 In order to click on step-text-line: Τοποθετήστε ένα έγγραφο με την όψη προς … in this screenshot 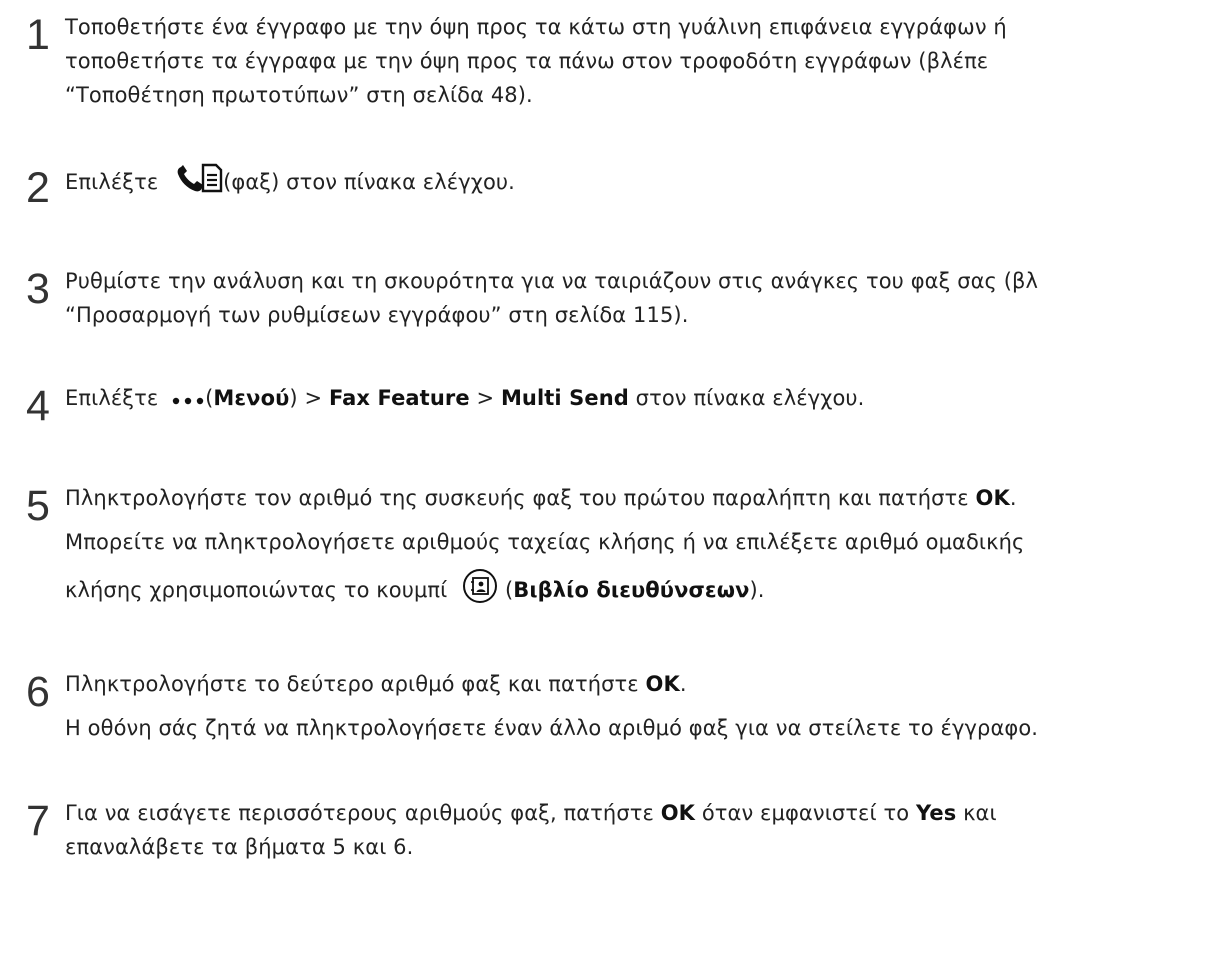, I will do `click(536, 27)`.